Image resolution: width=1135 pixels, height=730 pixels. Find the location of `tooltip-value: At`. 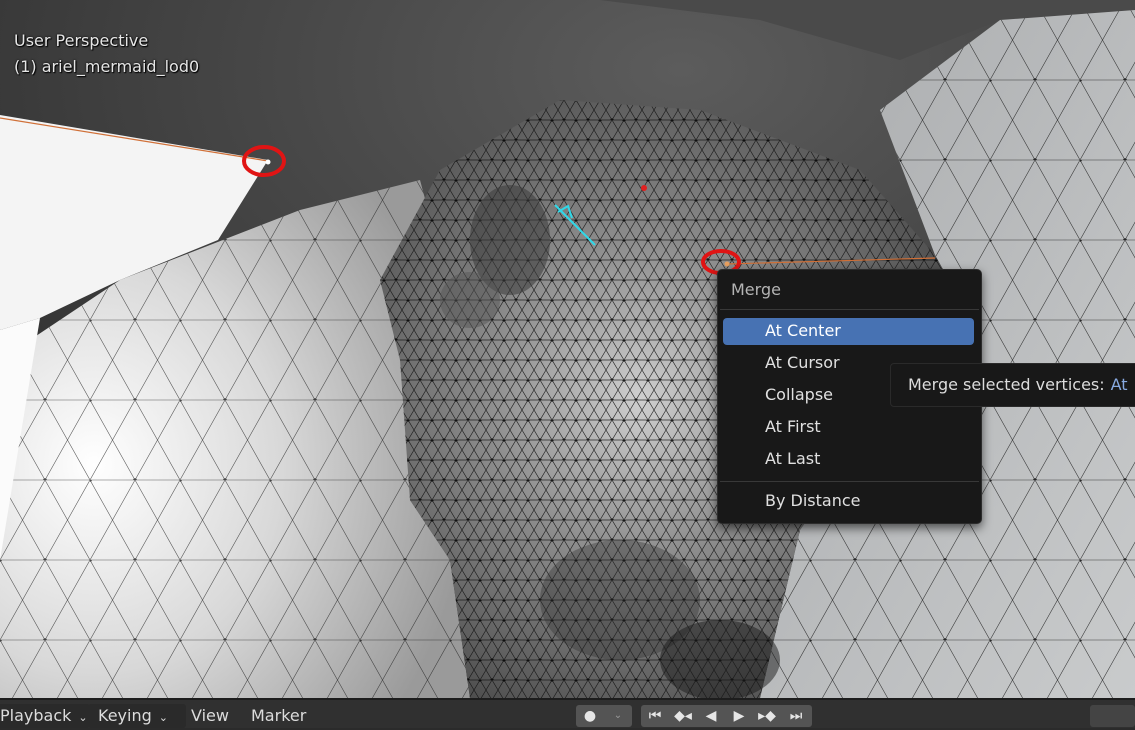

tooltip-value: At is located at coordinates (1119, 384).